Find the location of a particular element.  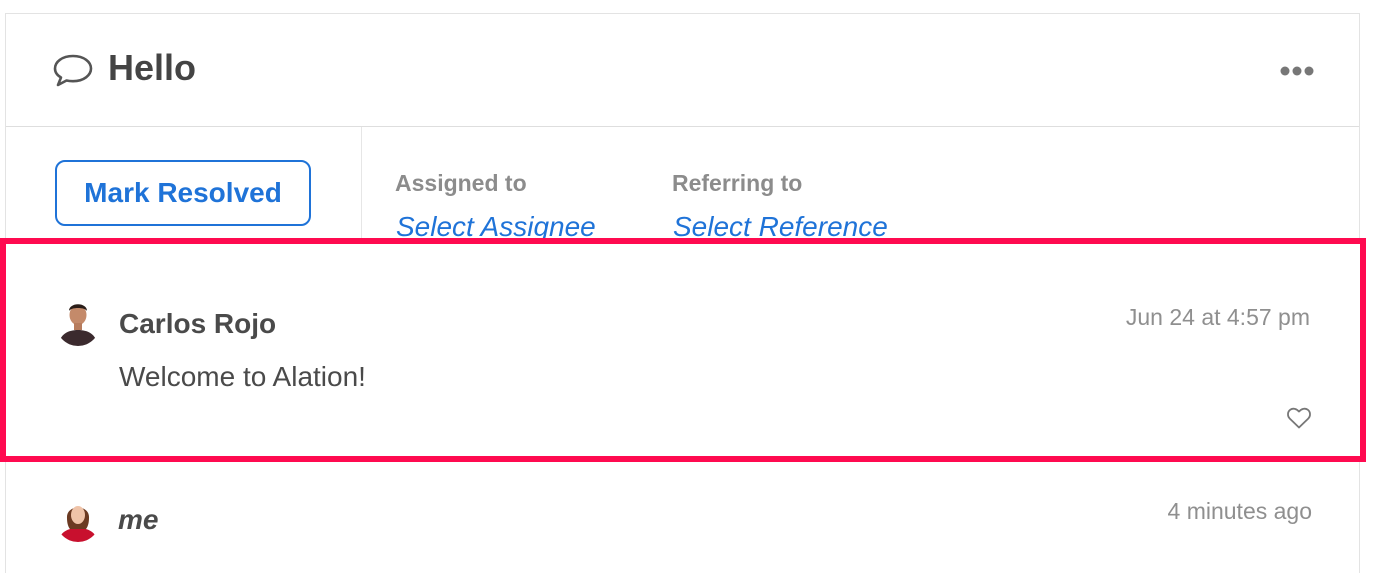

thread-title: Hello is located at coordinates (152, 67).